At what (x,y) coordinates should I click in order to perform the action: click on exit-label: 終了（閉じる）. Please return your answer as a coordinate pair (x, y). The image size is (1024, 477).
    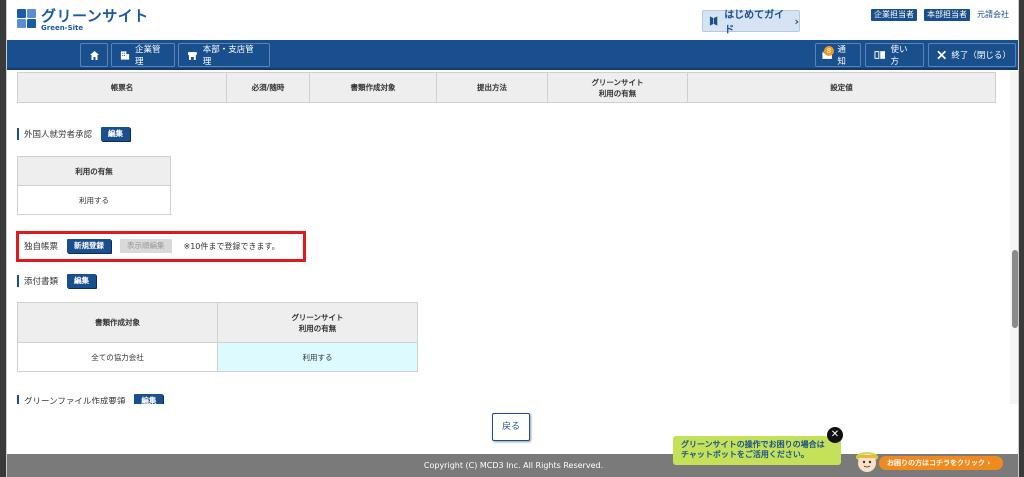
    Looking at the image, I should click on (981, 56).